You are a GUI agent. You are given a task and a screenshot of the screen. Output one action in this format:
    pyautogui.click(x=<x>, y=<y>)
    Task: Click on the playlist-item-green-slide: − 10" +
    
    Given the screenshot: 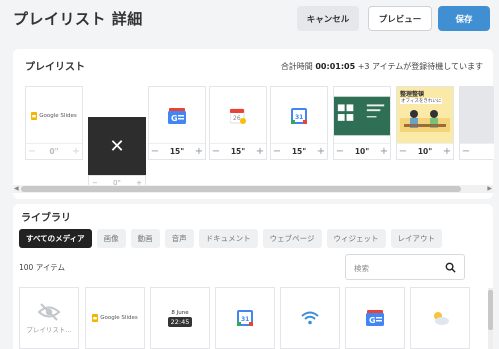 What is the action you would take?
    pyautogui.click(x=362, y=123)
    